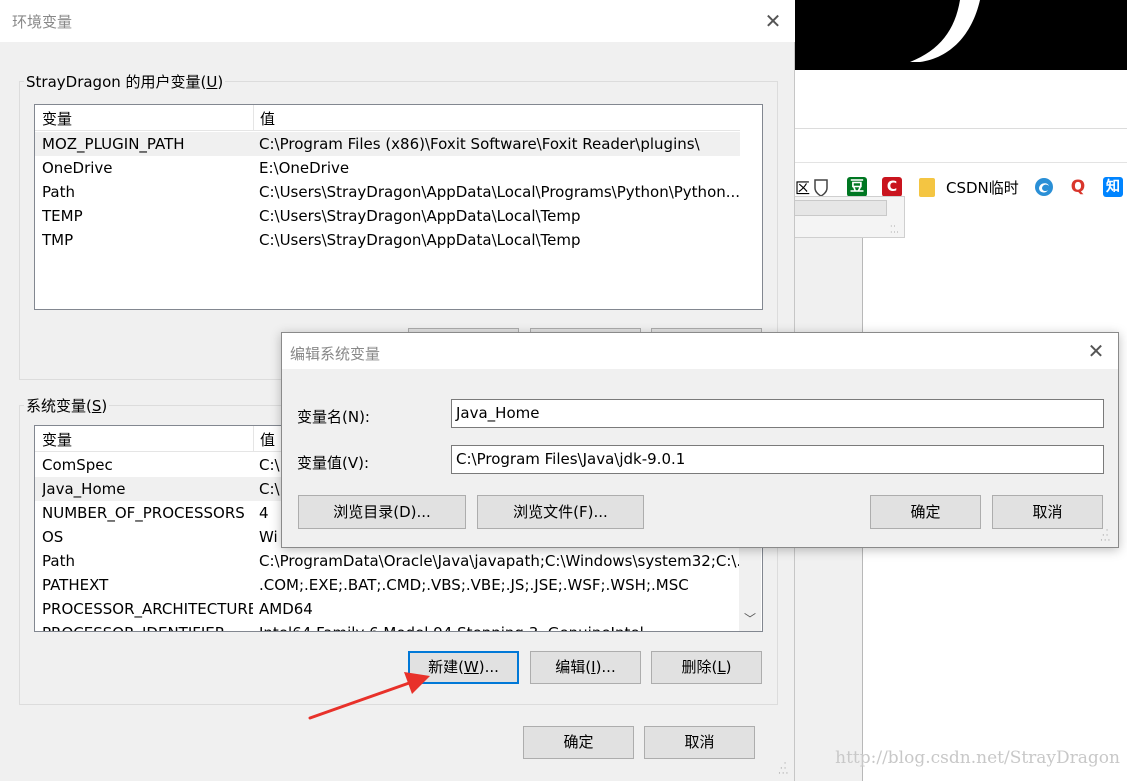 This screenshot has width=1127, height=781. I want to click on list-header: 变量 值, so click(387, 118).